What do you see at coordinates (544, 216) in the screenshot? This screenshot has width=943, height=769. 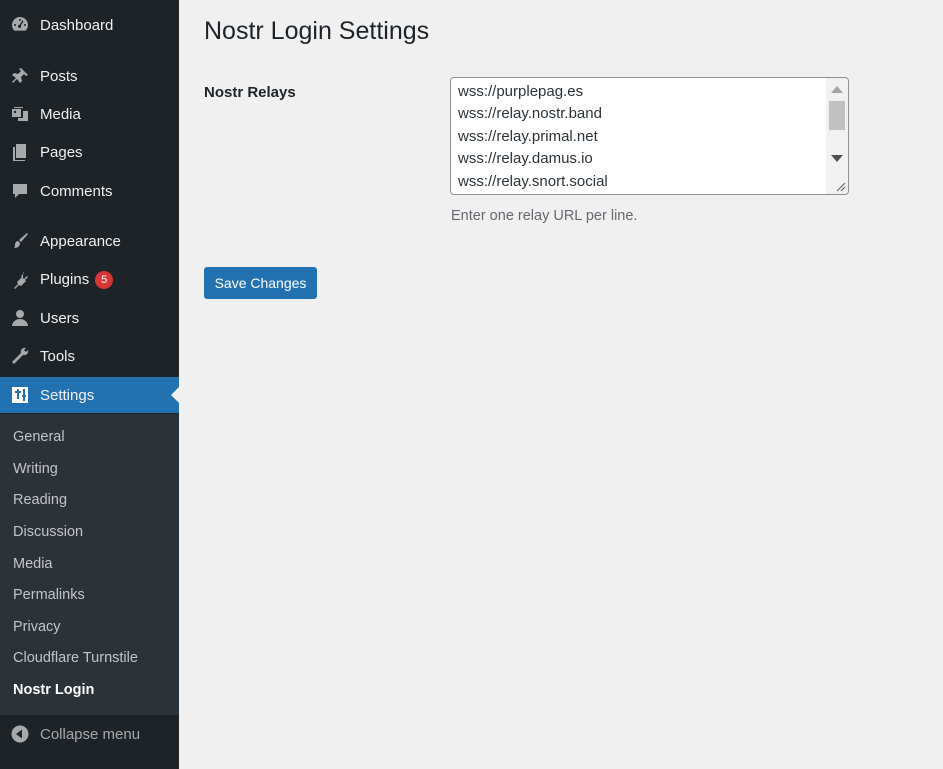 I see `relays-description: Enter one relay URL per line.` at bounding box center [544, 216].